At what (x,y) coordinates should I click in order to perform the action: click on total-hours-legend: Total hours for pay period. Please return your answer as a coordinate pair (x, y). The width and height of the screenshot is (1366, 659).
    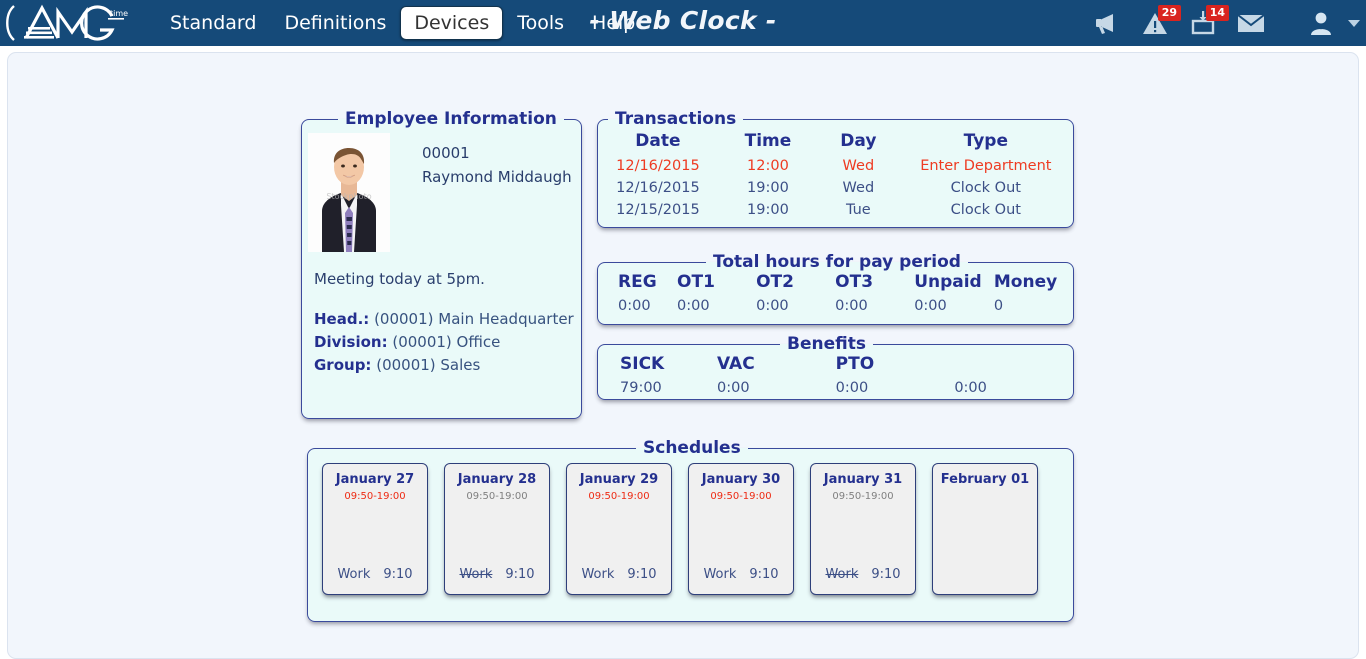
    Looking at the image, I should click on (837, 262).